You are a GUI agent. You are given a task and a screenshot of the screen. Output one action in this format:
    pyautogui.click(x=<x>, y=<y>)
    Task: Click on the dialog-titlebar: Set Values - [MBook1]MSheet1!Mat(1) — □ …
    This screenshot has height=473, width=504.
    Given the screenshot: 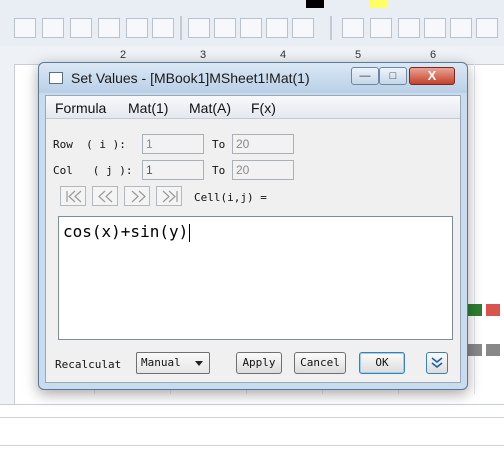 What is the action you would take?
    pyautogui.click(x=253, y=78)
    